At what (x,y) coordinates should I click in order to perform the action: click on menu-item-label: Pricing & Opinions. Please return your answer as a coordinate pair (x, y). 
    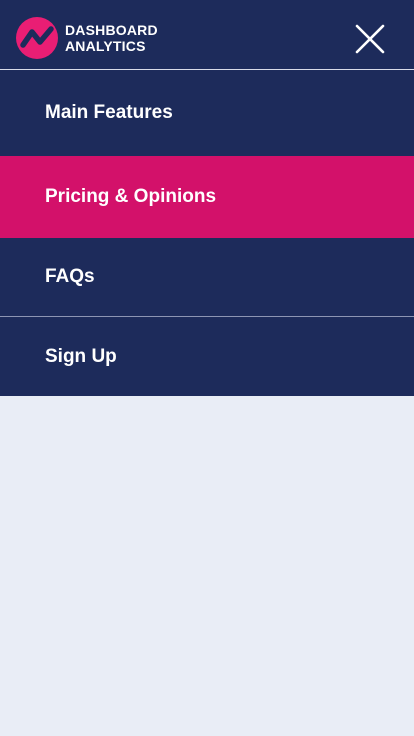
    Looking at the image, I should click on (131, 196).